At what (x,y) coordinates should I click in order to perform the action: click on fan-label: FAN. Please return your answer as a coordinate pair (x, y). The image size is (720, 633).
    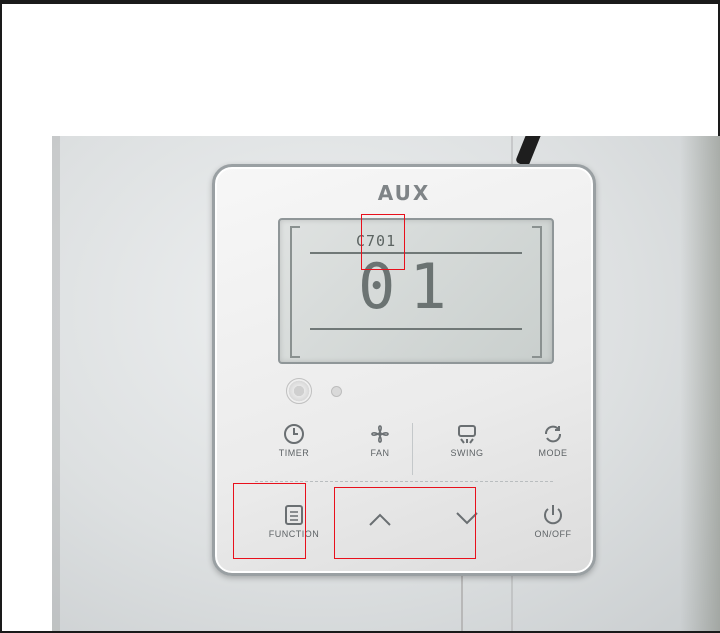
    Looking at the image, I should click on (380, 453).